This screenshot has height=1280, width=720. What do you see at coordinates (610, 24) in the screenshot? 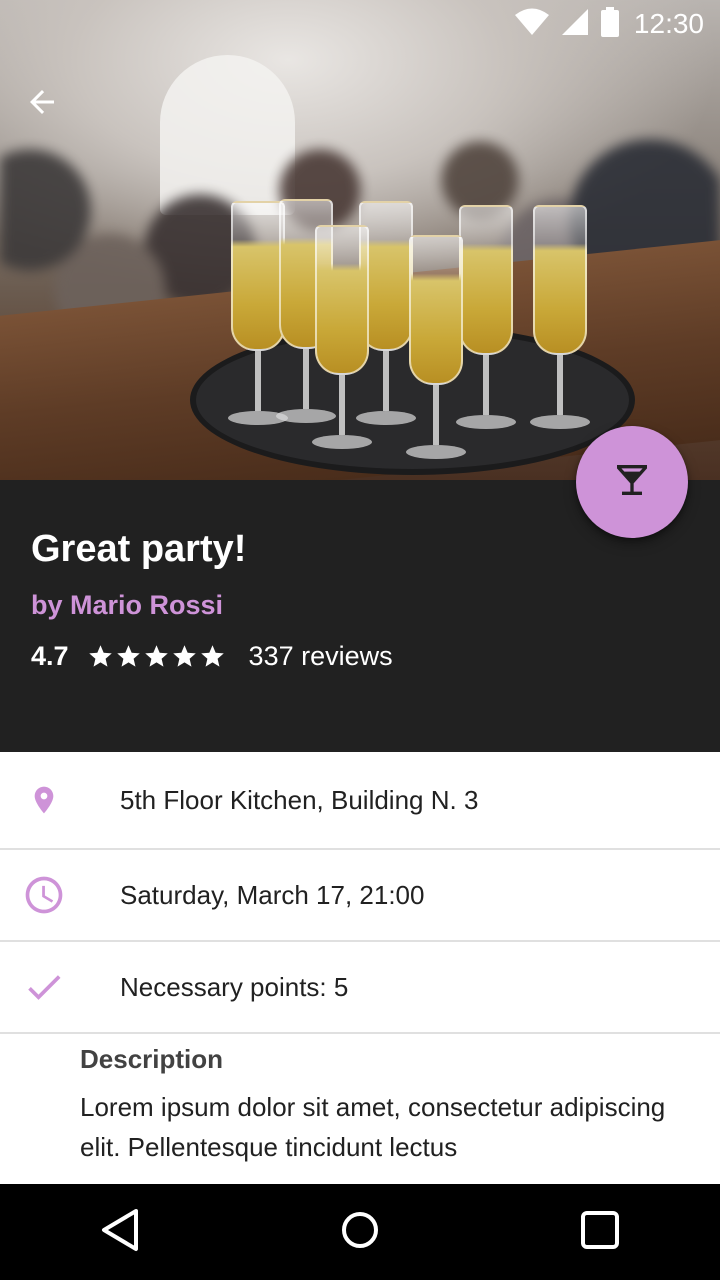
I see `battery-icon` at bounding box center [610, 24].